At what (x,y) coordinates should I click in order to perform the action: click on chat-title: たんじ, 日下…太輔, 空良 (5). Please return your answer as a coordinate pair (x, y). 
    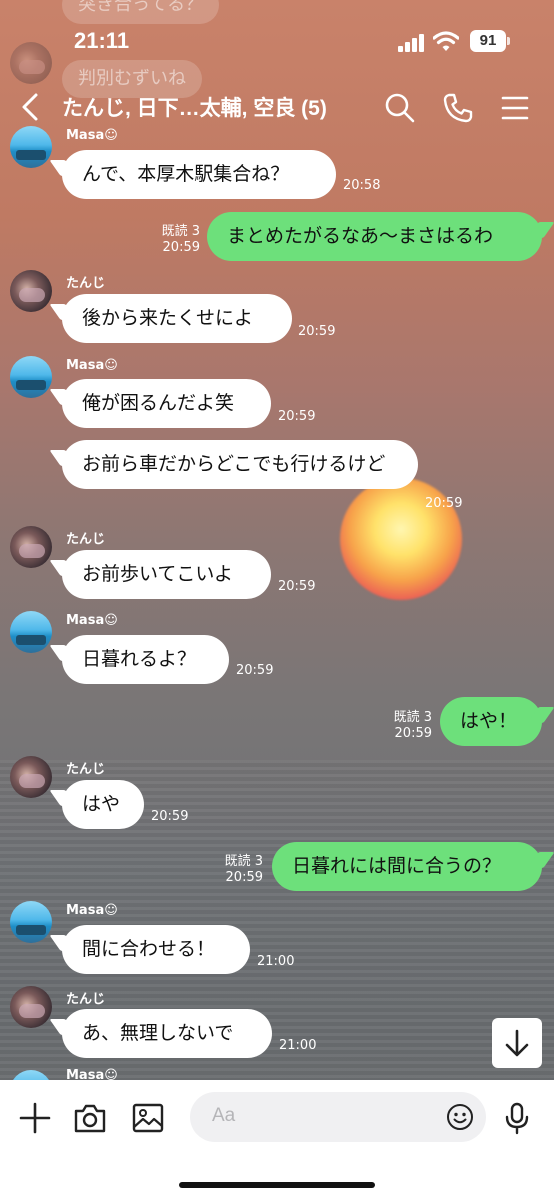
    Looking at the image, I should click on (194, 107).